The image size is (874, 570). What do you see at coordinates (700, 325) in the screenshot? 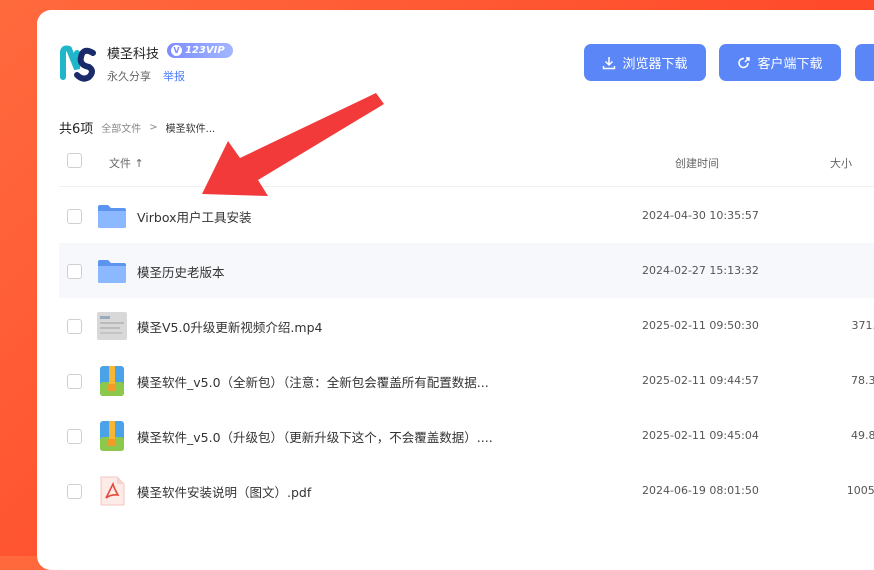
I see `file-date: 2025-02-11 09:50:30` at bounding box center [700, 325].